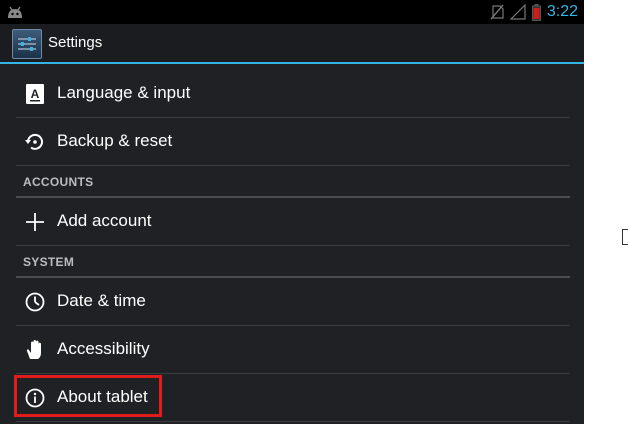  Describe the element at coordinates (35, 222) in the screenshot. I see `plus-icon` at that location.